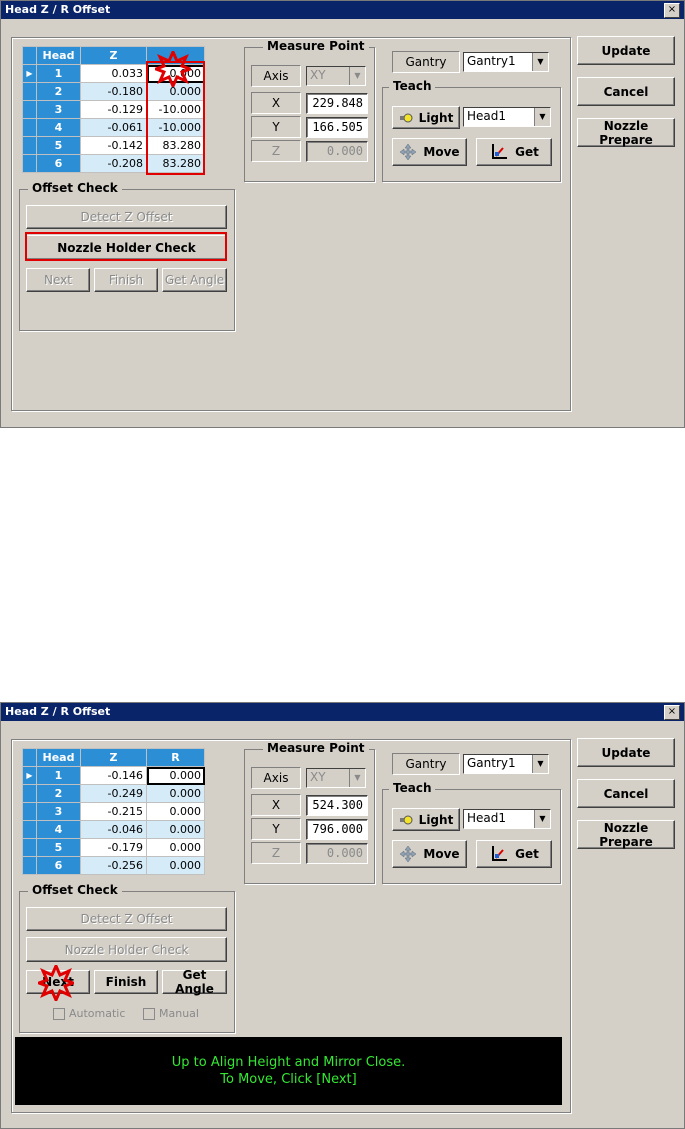  Describe the element at coordinates (126, 949) in the screenshot. I see `nozzle-holder-check-button: Nozzle Holder Check` at that location.